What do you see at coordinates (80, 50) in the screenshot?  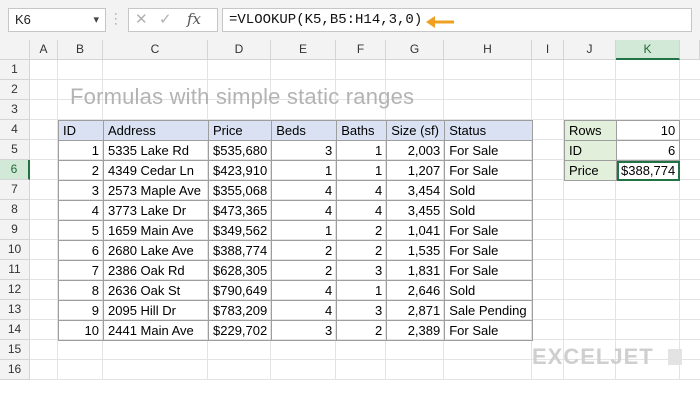 I see `column-header-b: B` at bounding box center [80, 50].